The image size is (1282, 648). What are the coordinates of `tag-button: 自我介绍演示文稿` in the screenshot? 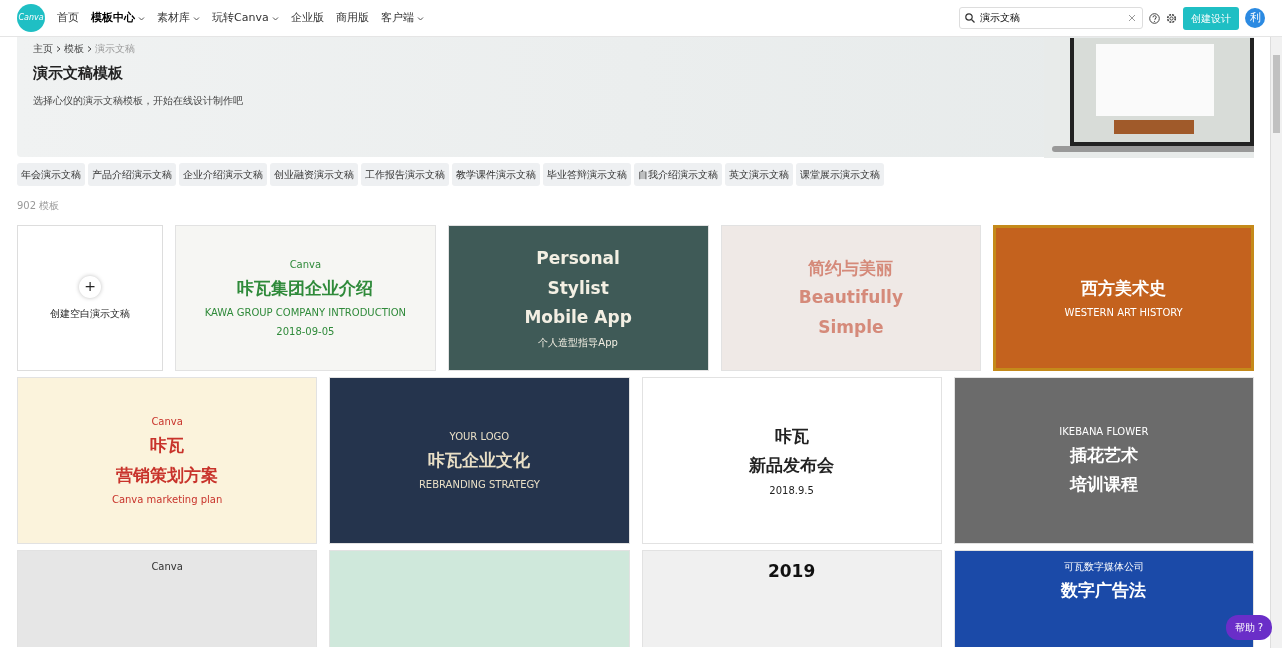 It's located at (678, 174).